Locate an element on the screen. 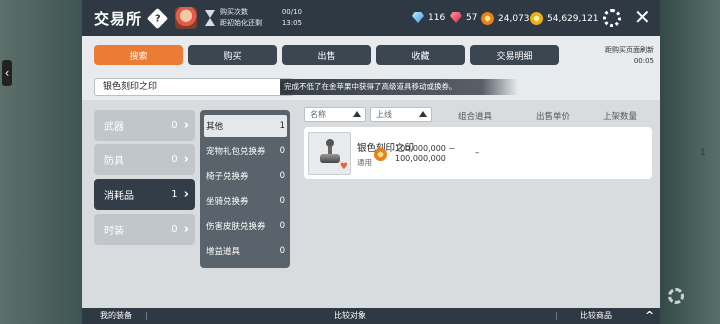 This screenshot has height=324, width=720. settings-icon is located at coordinates (612, 18).